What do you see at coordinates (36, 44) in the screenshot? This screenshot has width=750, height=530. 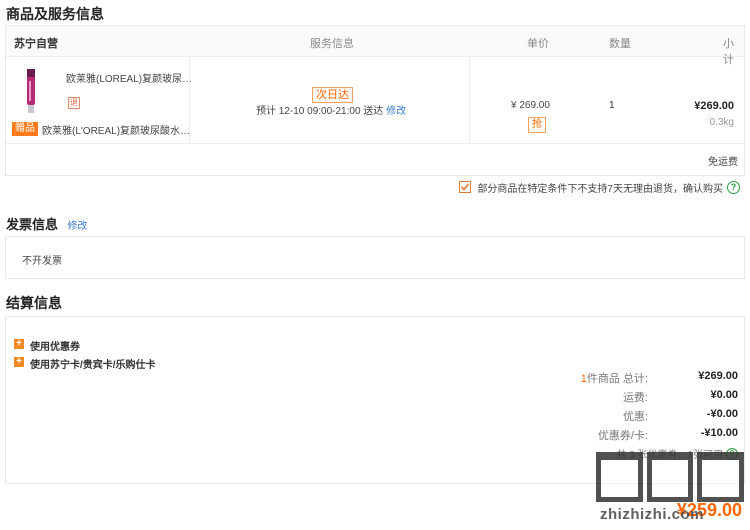 I see `shop-name: 苏宁自营` at bounding box center [36, 44].